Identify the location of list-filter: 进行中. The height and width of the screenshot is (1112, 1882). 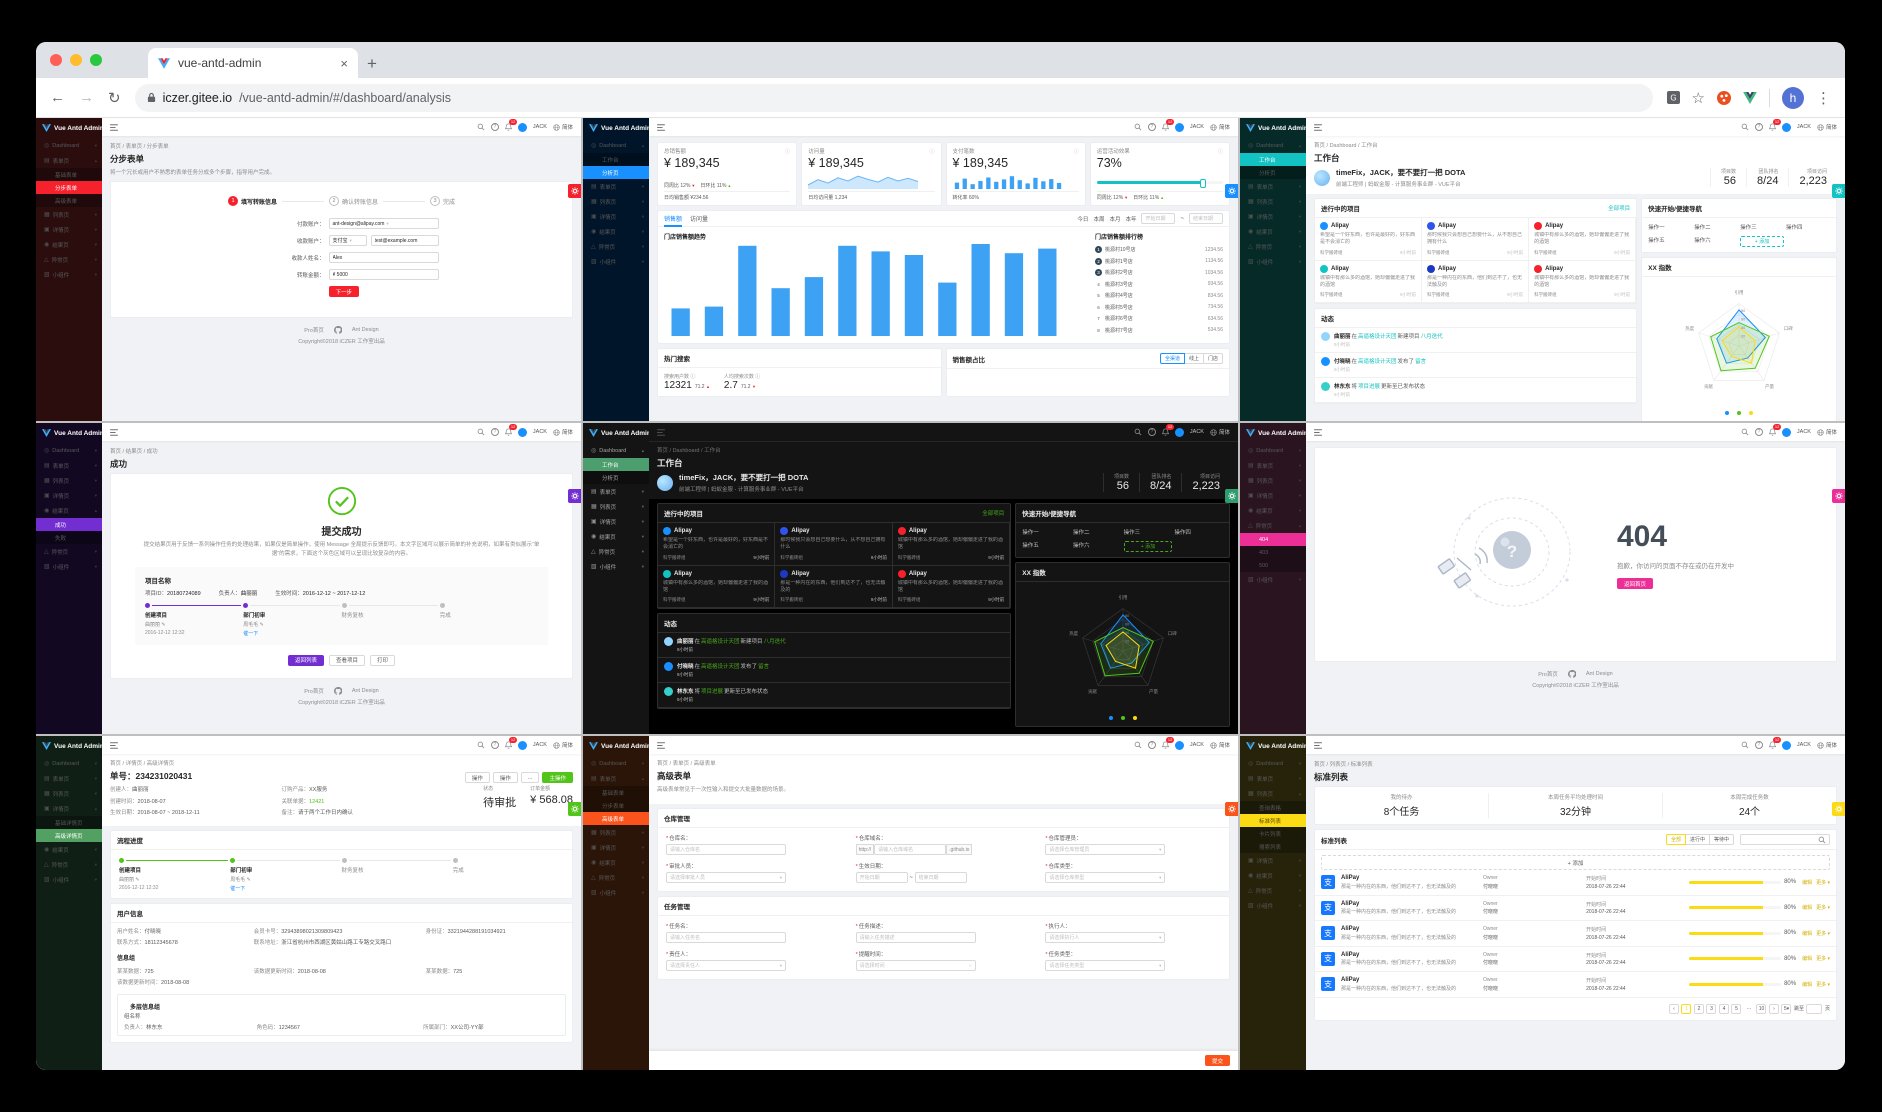
(1697, 839).